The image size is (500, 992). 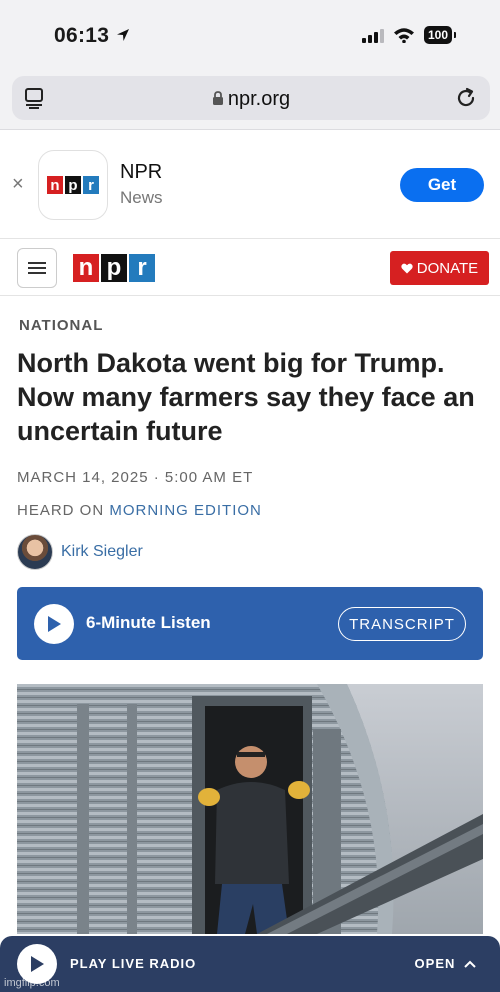 I want to click on browser-toolbar: npr.org, so click(x=250, y=100).